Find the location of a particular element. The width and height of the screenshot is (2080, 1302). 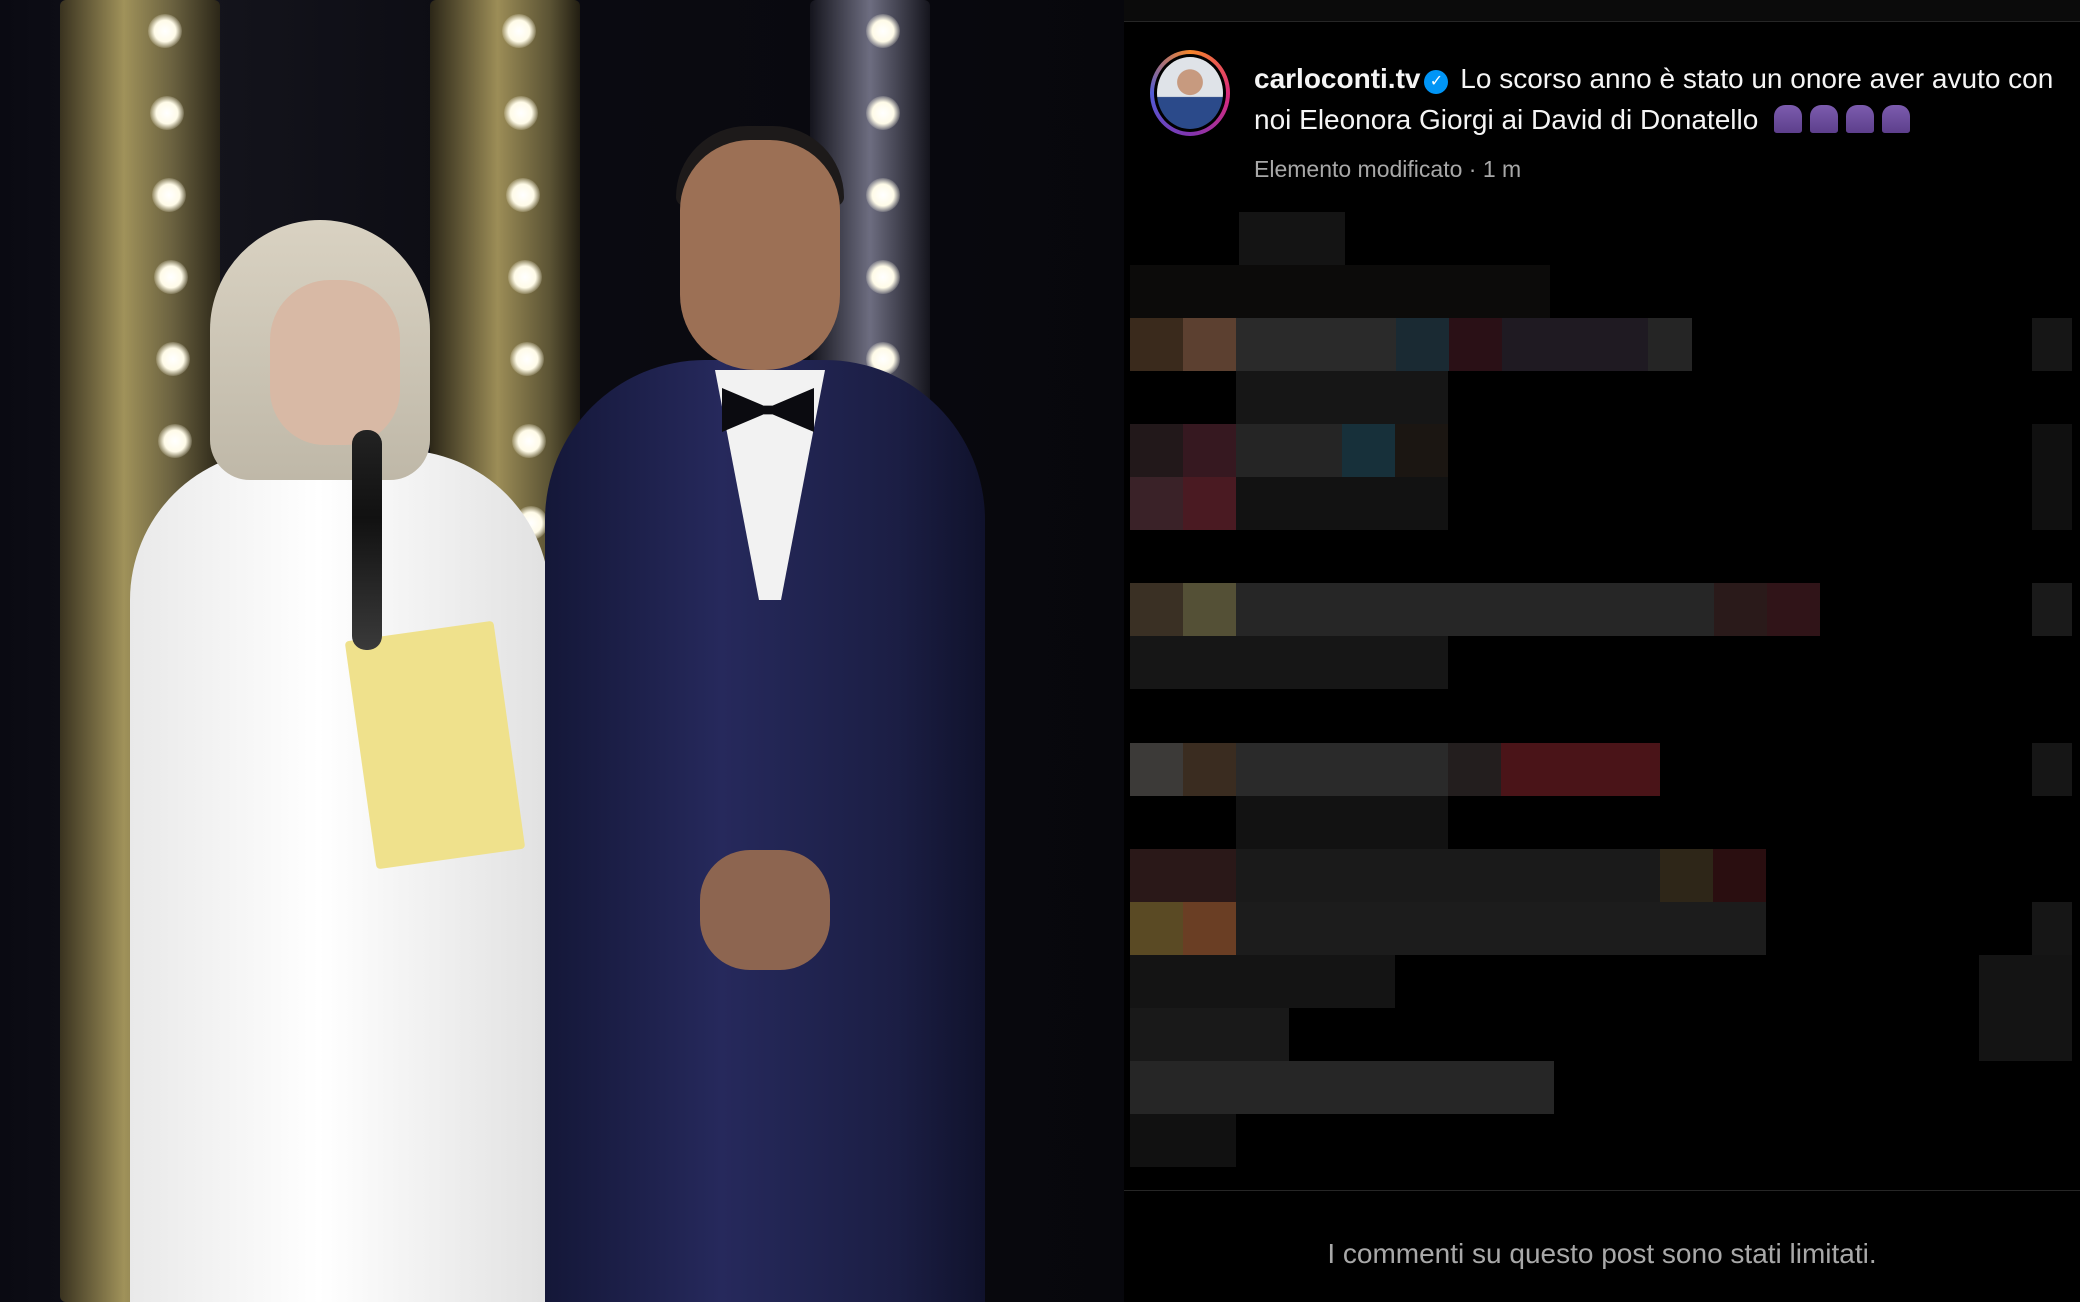

panel-top-bar is located at coordinates (1602, 11).